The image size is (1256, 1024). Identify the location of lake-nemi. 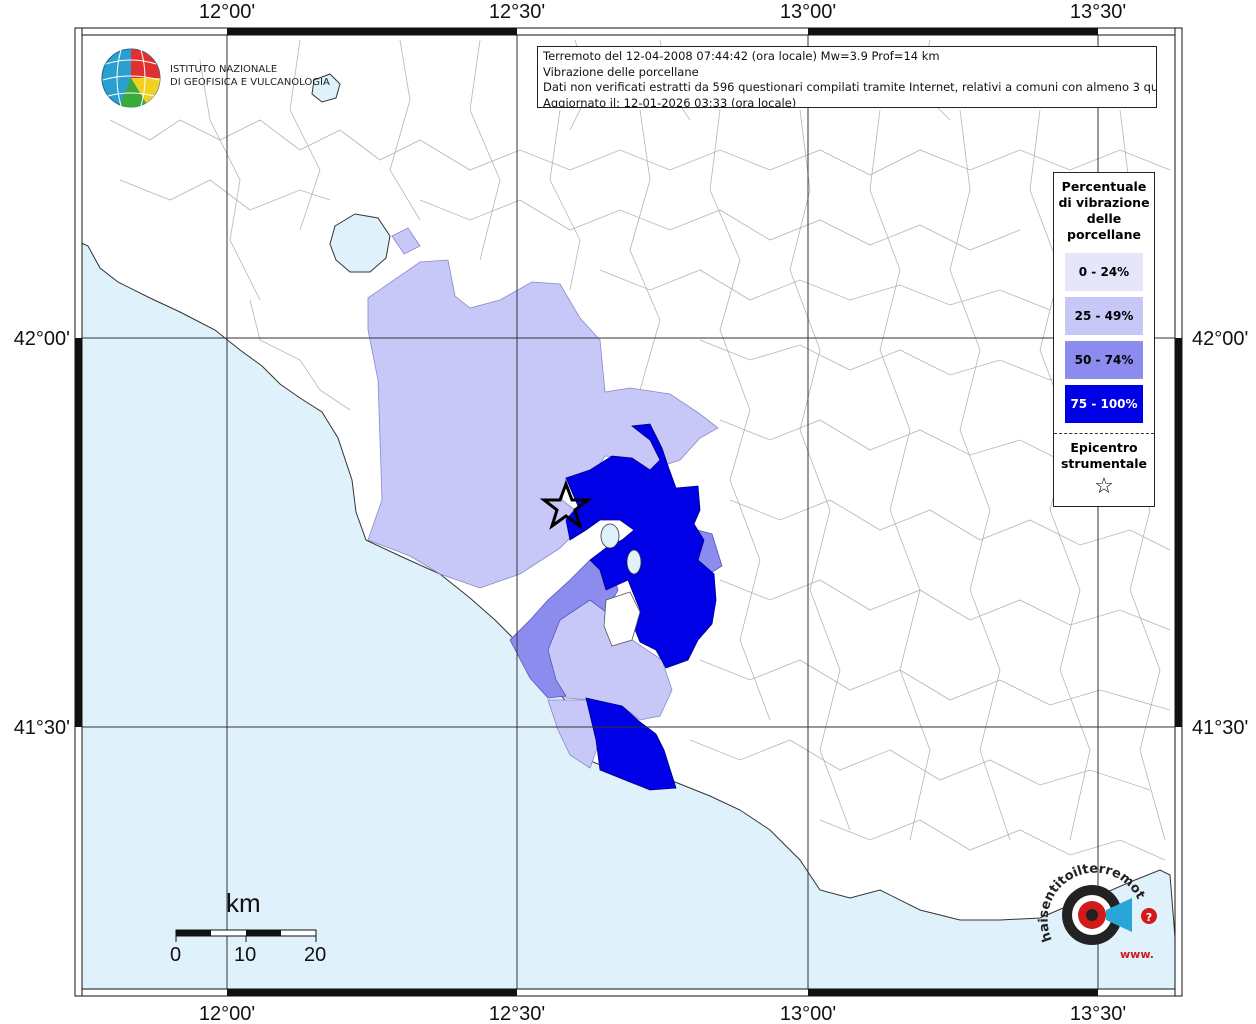
(634, 562).